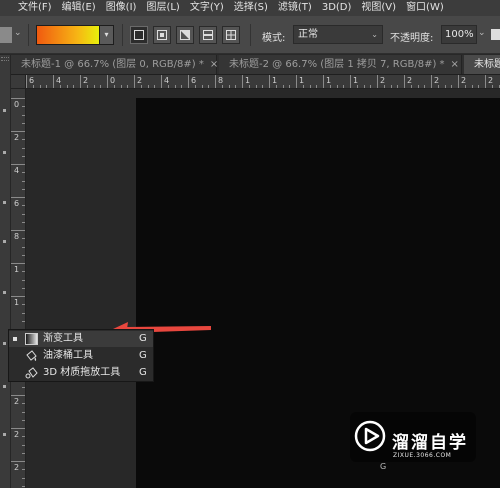 The image size is (500, 488). I want to click on watermark-url: ZIXUE.3066.COM, so click(422, 455).